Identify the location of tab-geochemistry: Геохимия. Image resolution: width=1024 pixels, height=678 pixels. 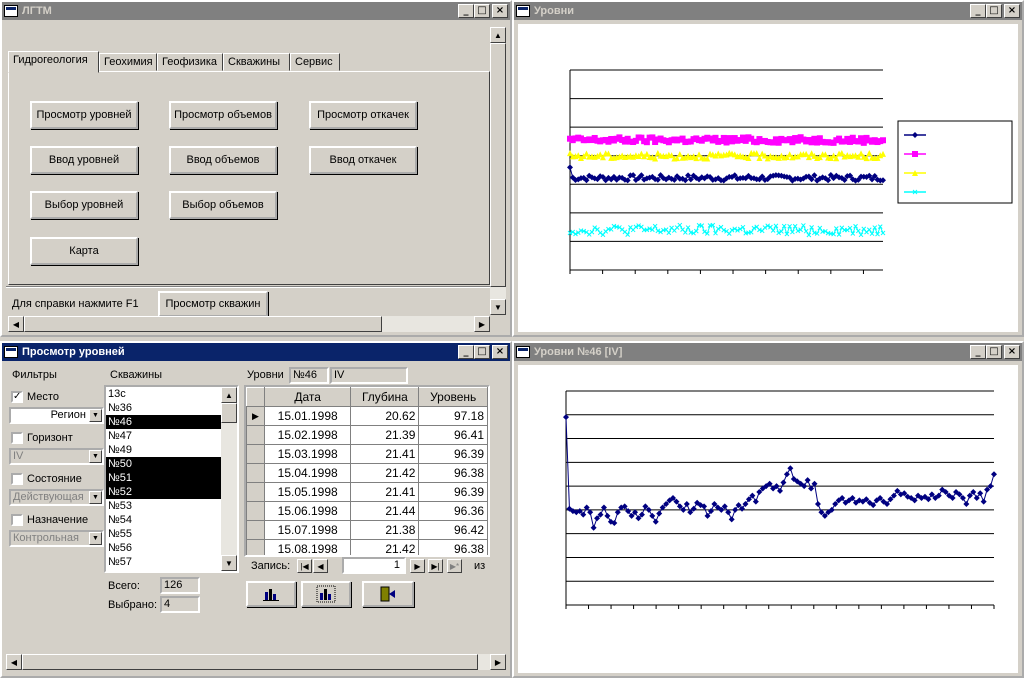
(128, 62).